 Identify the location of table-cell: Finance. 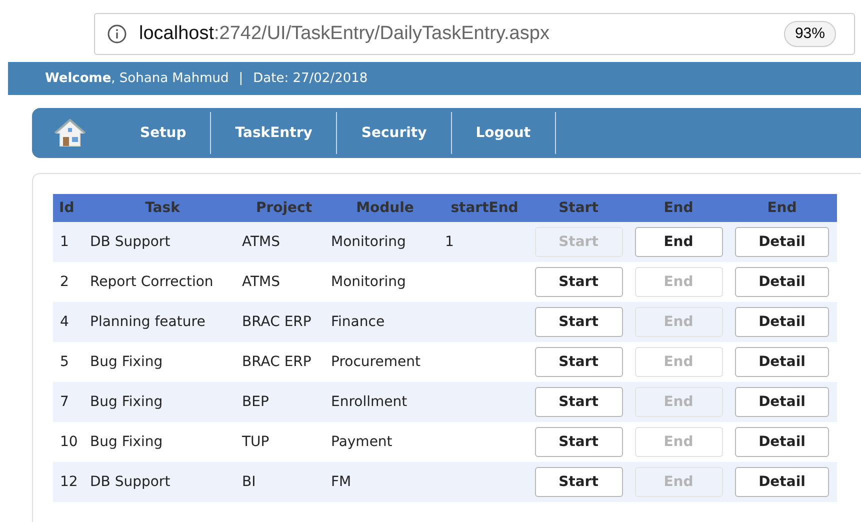
(358, 322).